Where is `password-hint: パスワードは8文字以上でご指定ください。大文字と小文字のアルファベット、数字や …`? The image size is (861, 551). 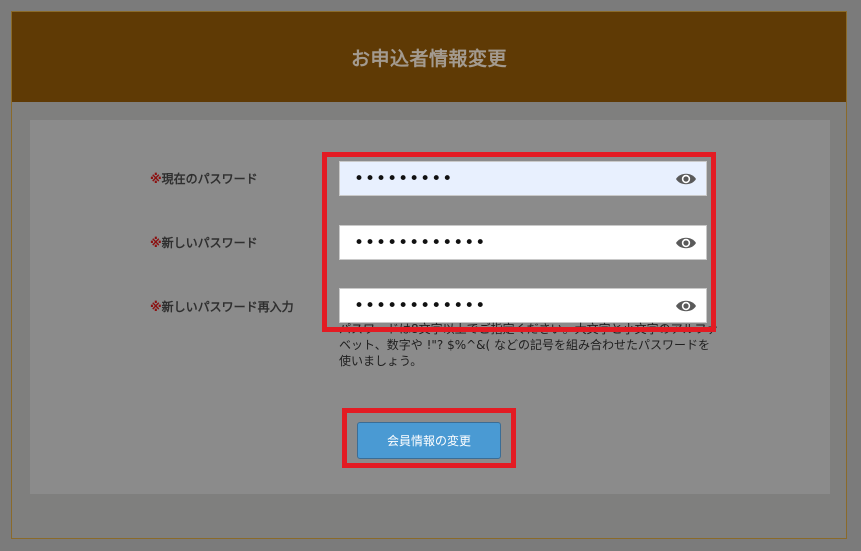 password-hint: パスワードは8文字以上でご指定ください。大文字と小文字のアルファベット、数字や … is located at coordinates (529, 345).